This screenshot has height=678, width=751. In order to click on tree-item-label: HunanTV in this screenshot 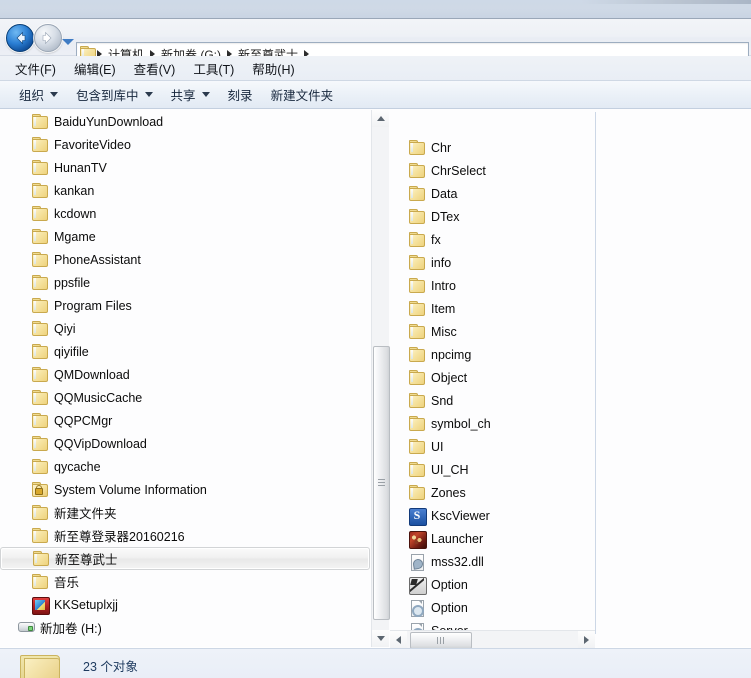, I will do `click(80, 167)`.